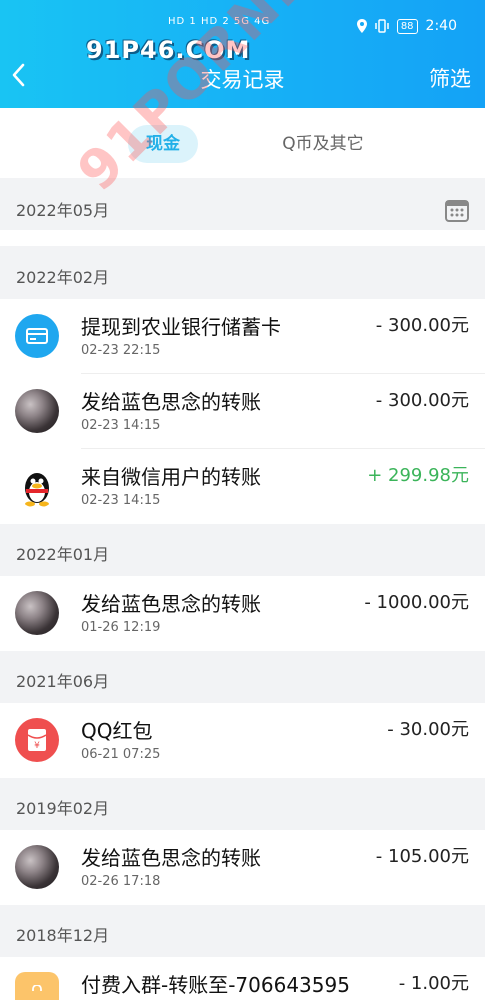 This screenshot has height=1000, width=485. I want to click on section-header: 2022年02月, so click(242, 272).